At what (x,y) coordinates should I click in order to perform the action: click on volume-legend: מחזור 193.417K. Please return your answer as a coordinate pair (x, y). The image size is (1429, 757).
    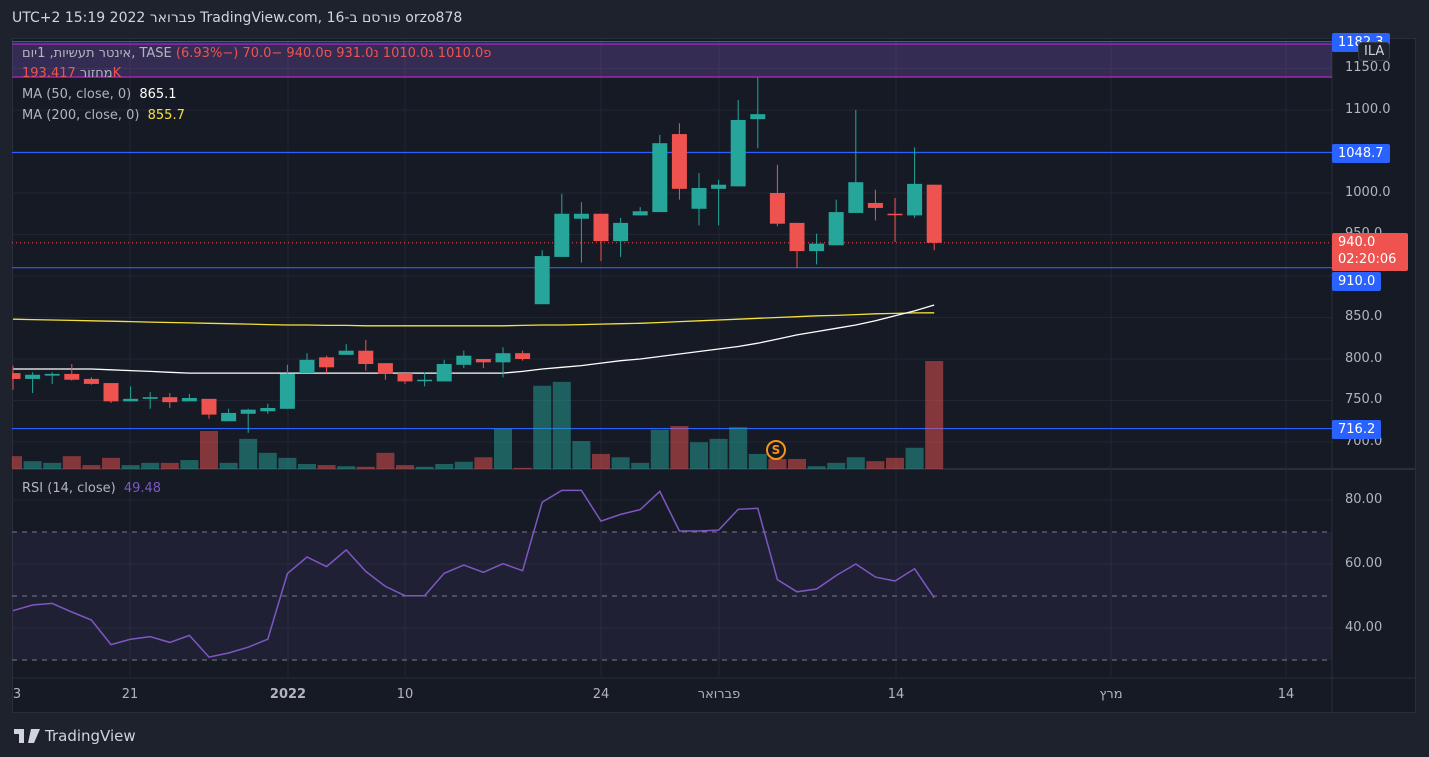
    Looking at the image, I should click on (71, 73).